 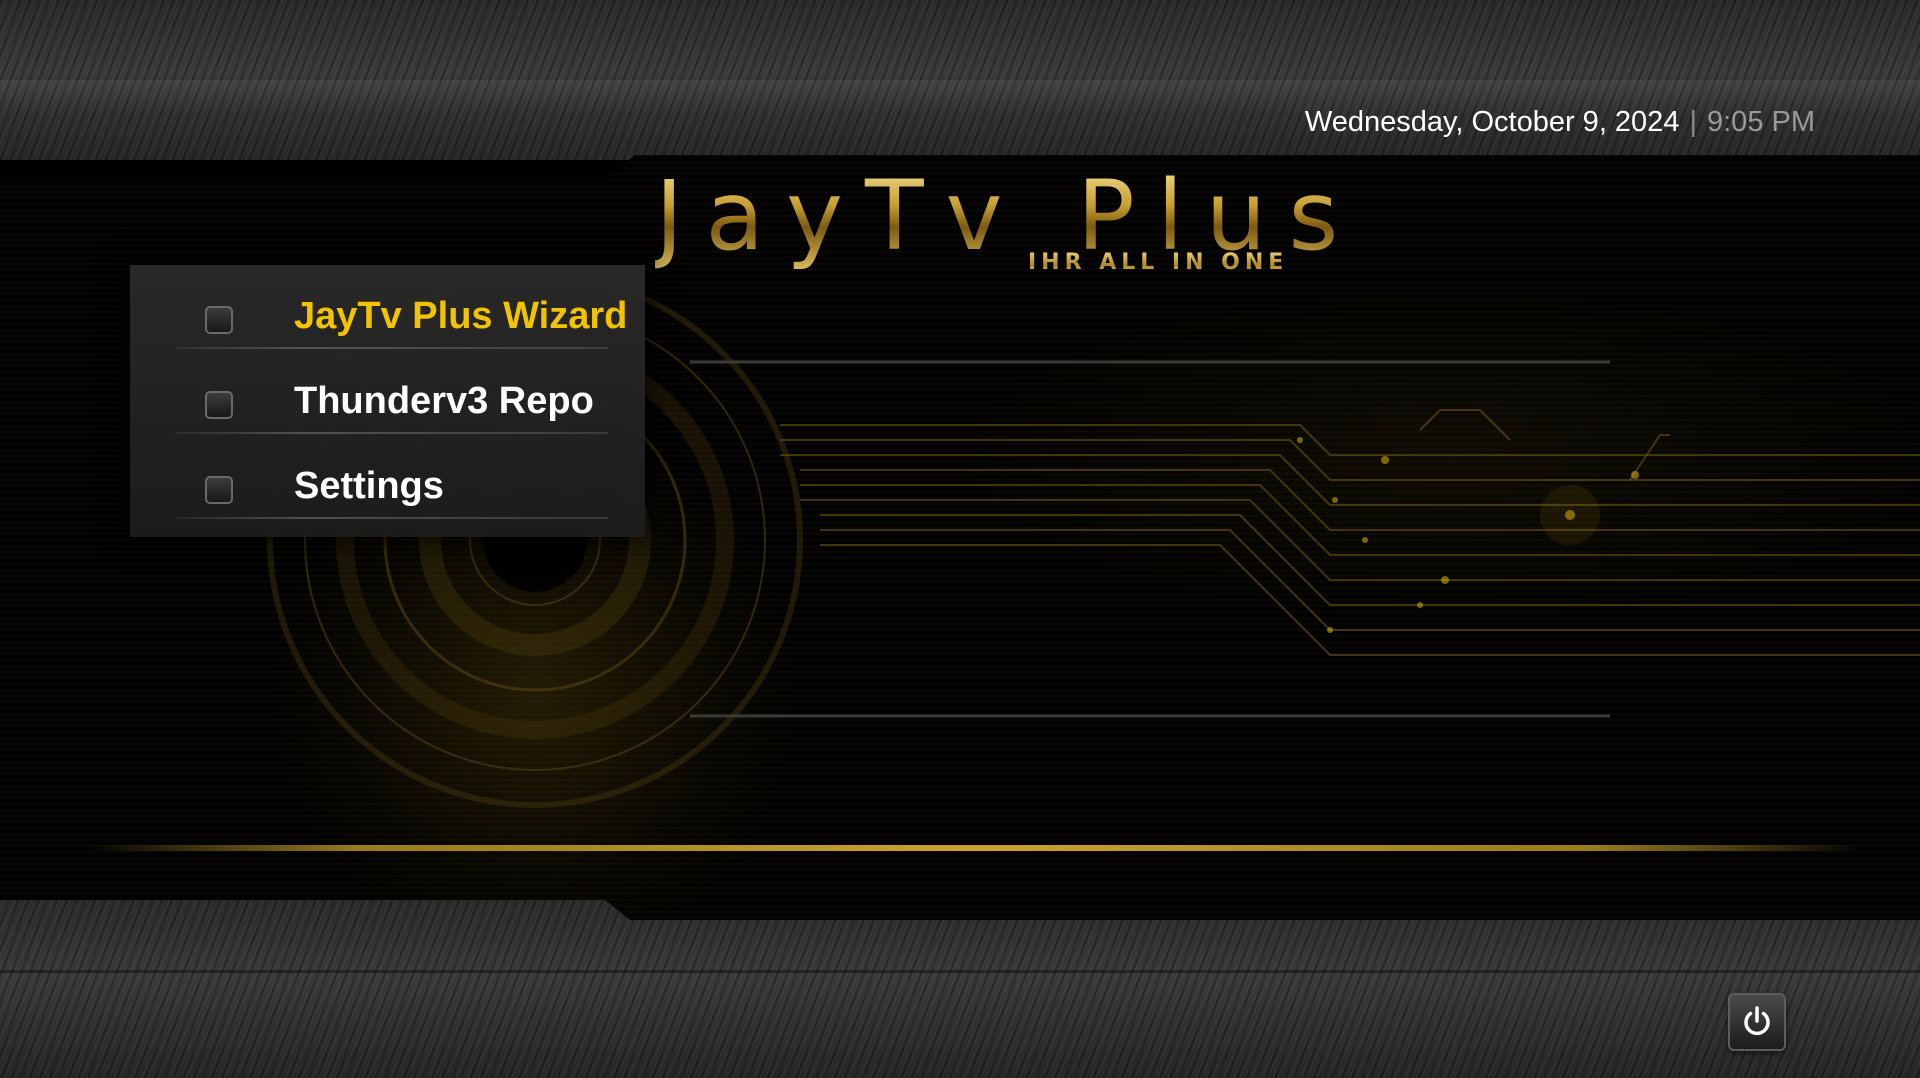 I want to click on menu-item-wizard: JayTv Plus Wizard, so click(x=401, y=307).